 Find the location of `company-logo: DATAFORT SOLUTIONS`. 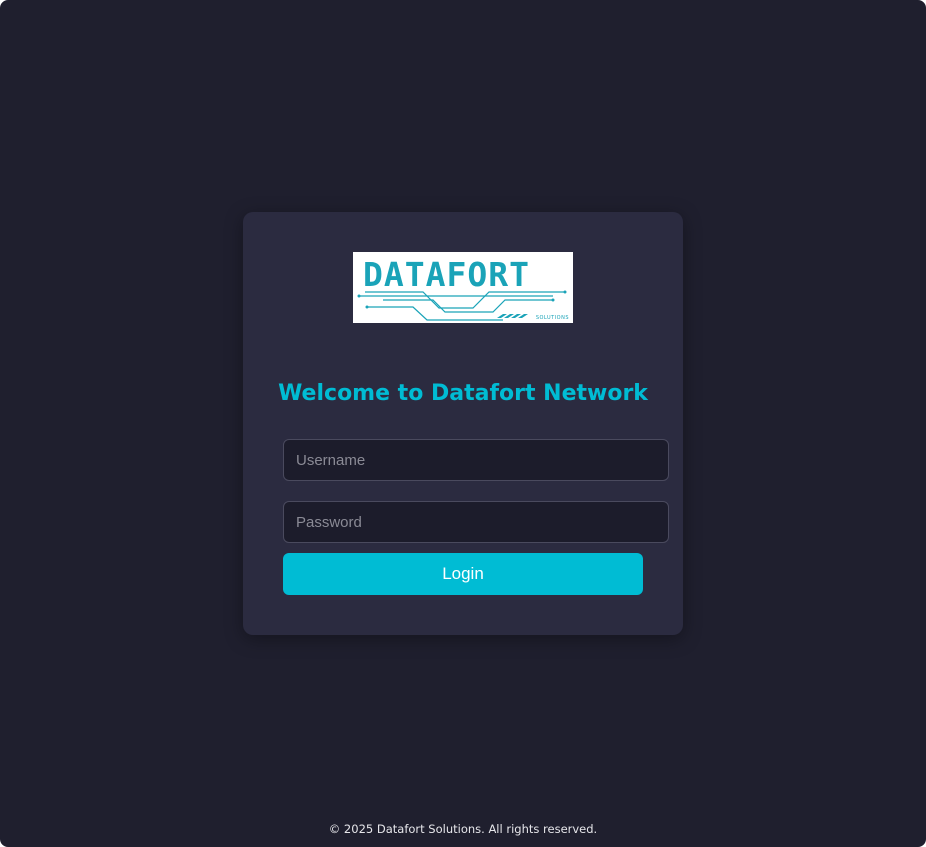

company-logo: DATAFORT SOLUTIONS is located at coordinates (463, 287).